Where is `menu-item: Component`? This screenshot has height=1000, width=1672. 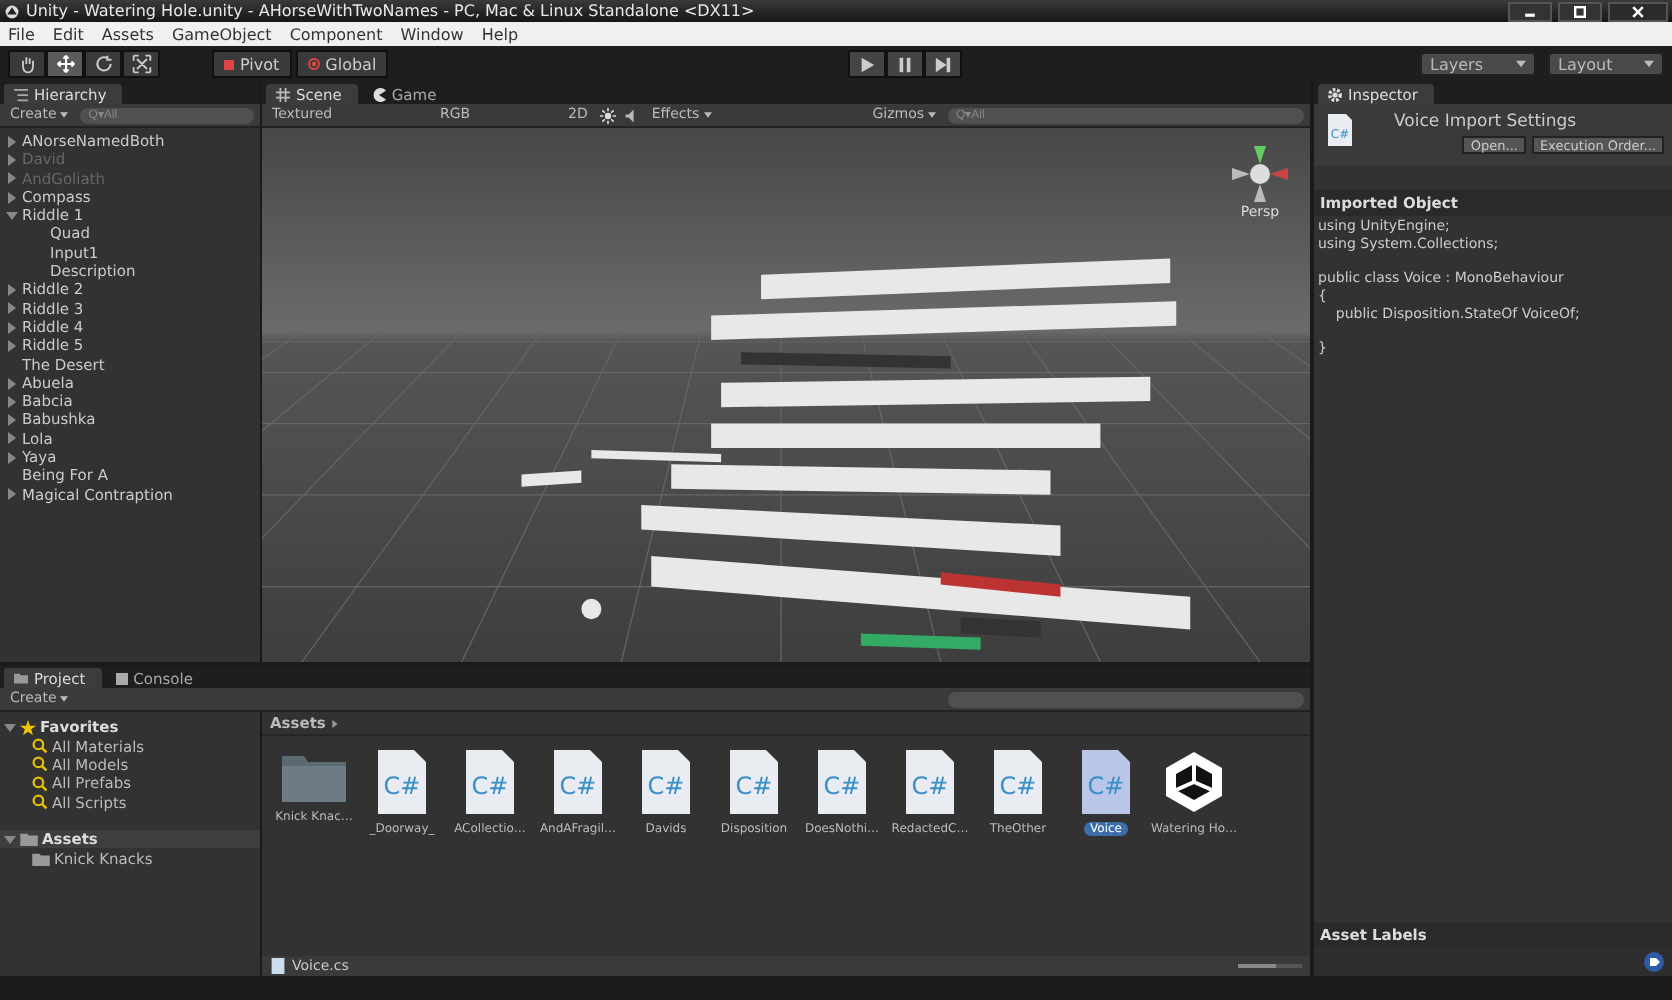 menu-item: Component is located at coordinates (336, 34).